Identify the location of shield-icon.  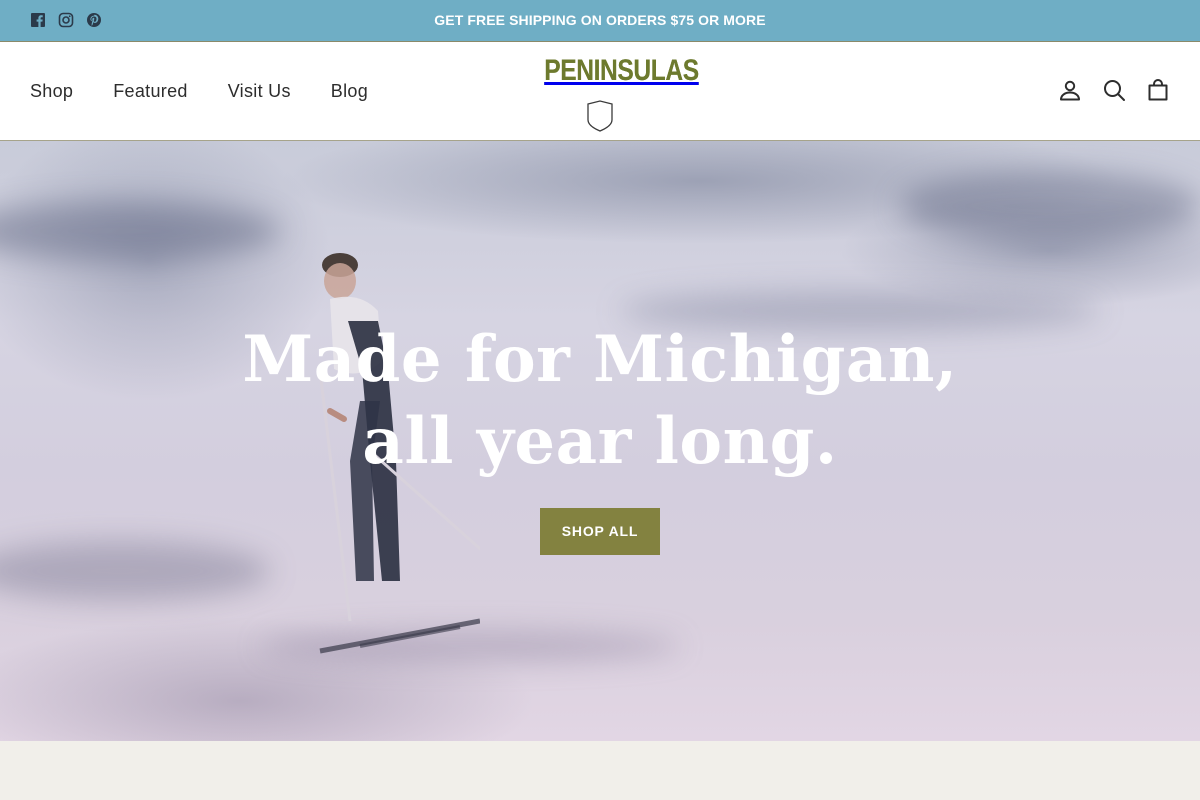
(600, 116).